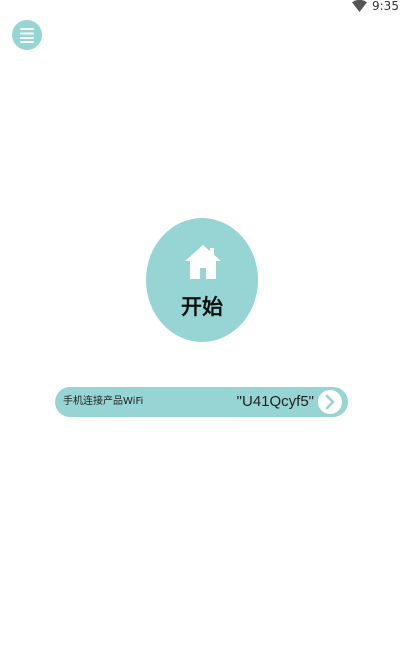 This screenshot has height=660, width=400. Describe the element at coordinates (359, 6) in the screenshot. I see `wifi-signal-icon` at that location.